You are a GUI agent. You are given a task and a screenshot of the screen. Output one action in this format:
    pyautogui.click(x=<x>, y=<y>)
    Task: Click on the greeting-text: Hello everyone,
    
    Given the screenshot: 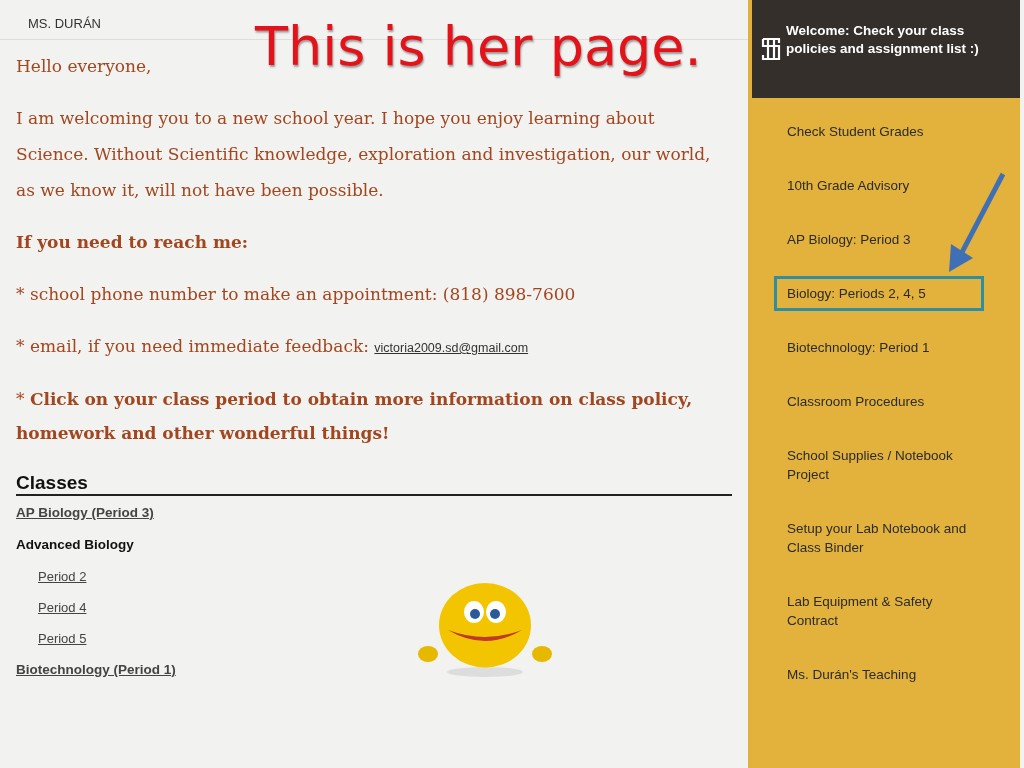 What is the action you would take?
    pyautogui.click(x=84, y=66)
    